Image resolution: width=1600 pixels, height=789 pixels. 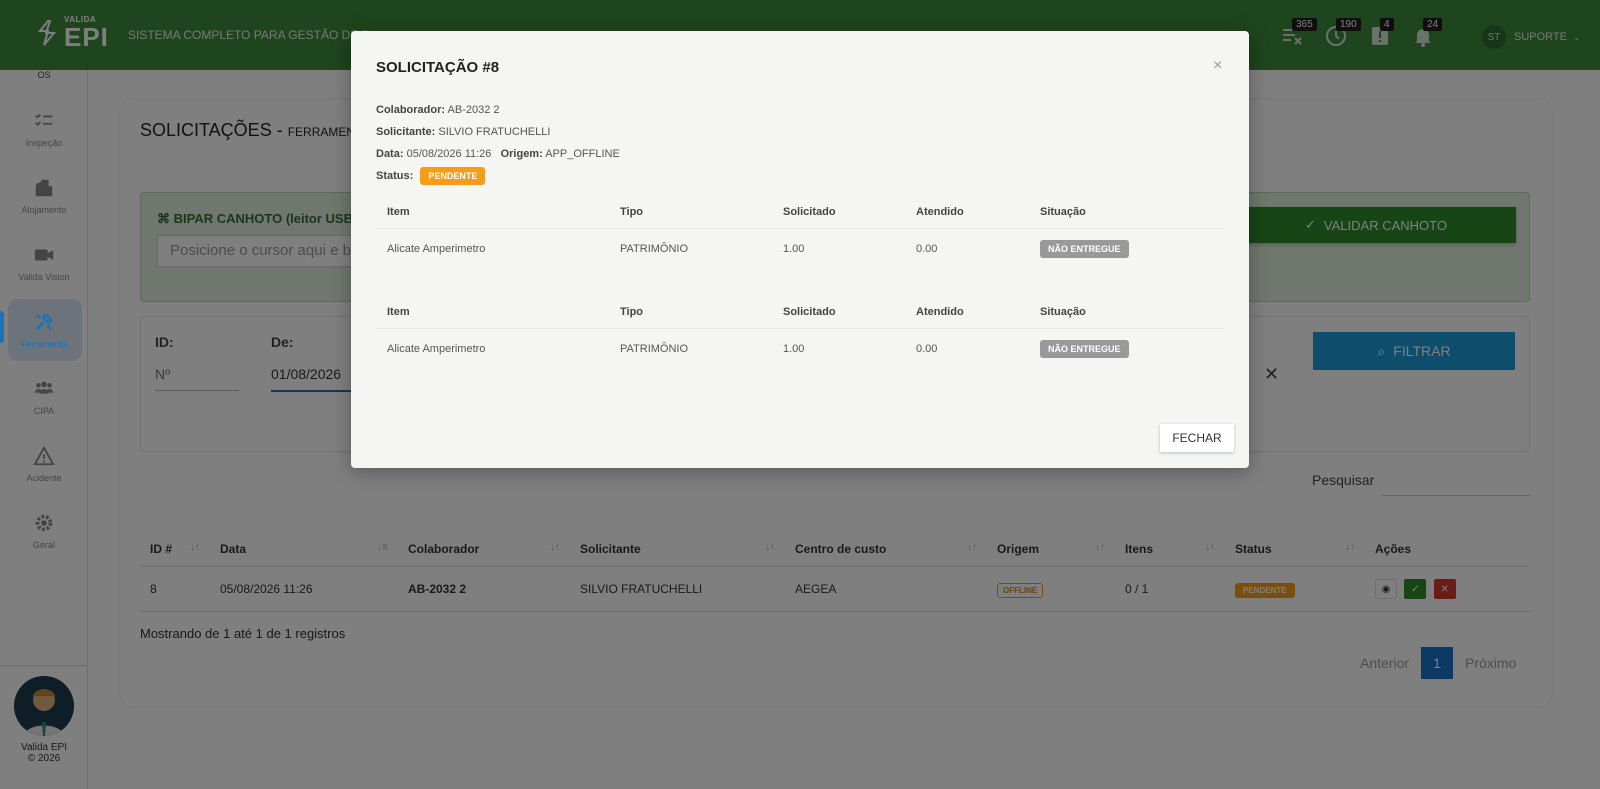 I want to click on warning-icon, so click(x=44, y=455).